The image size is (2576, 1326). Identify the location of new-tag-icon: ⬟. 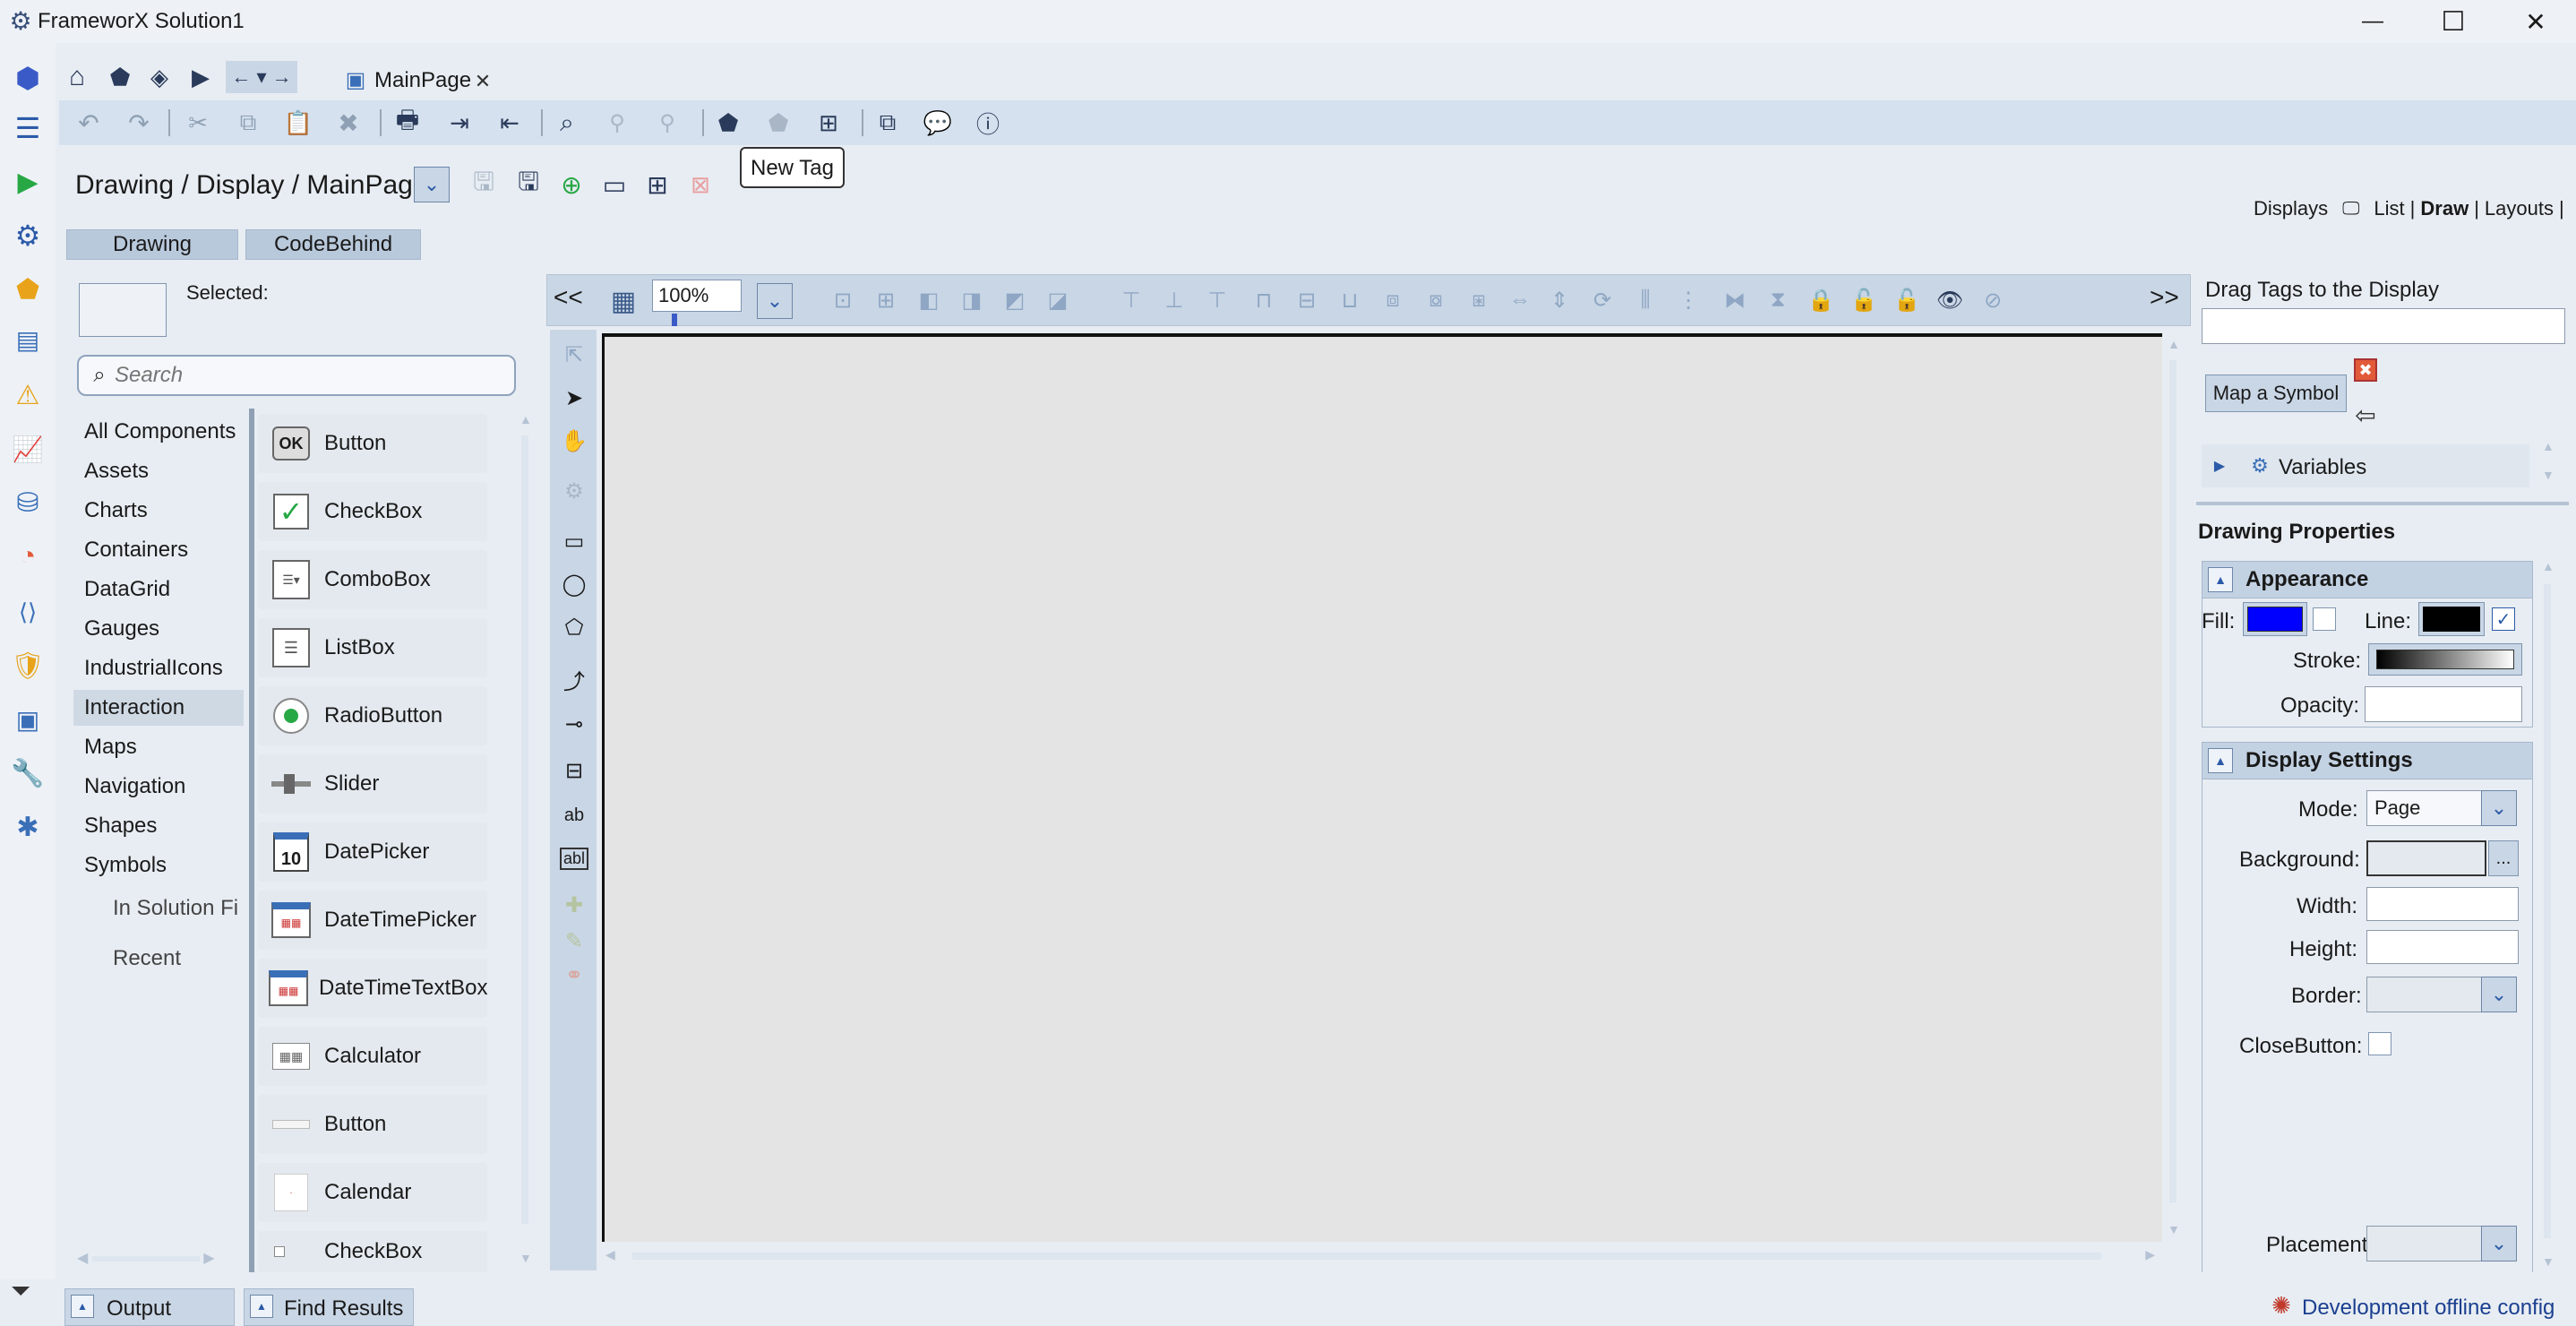
(728, 123).